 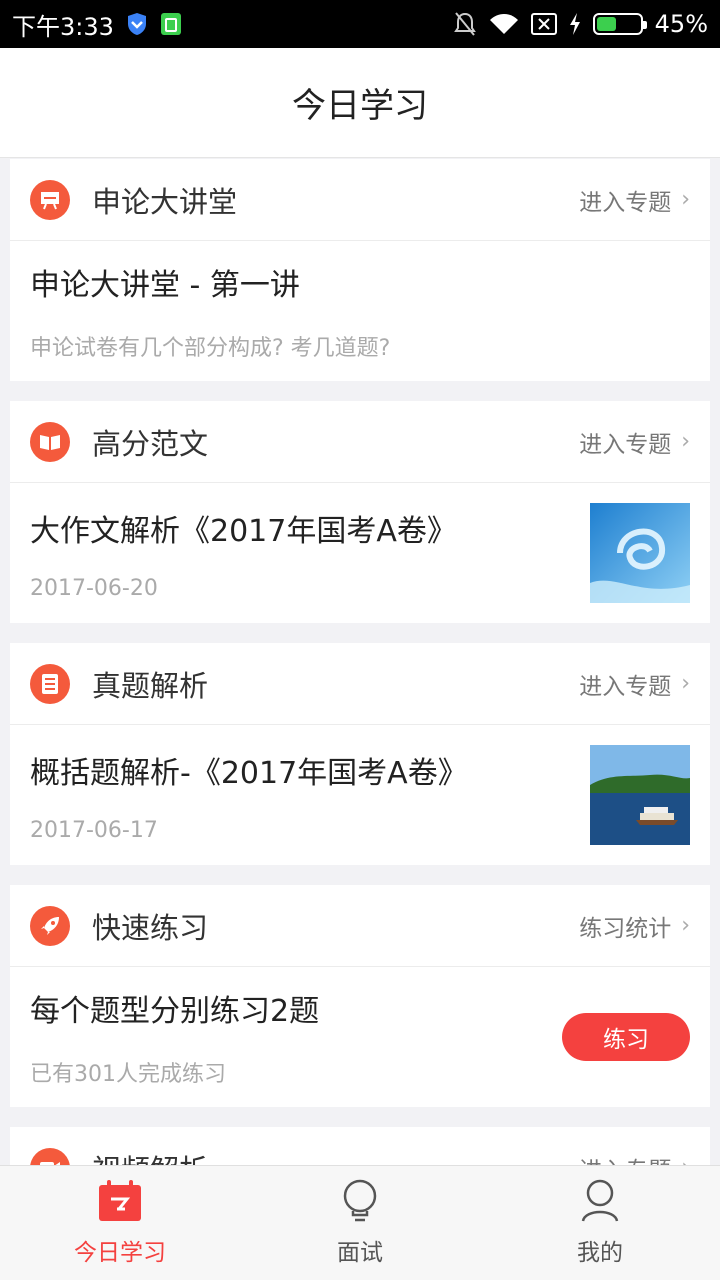 What do you see at coordinates (120, 1253) in the screenshot?
I see `tab-label: 今日学习` at bounding box center [120, 1253].